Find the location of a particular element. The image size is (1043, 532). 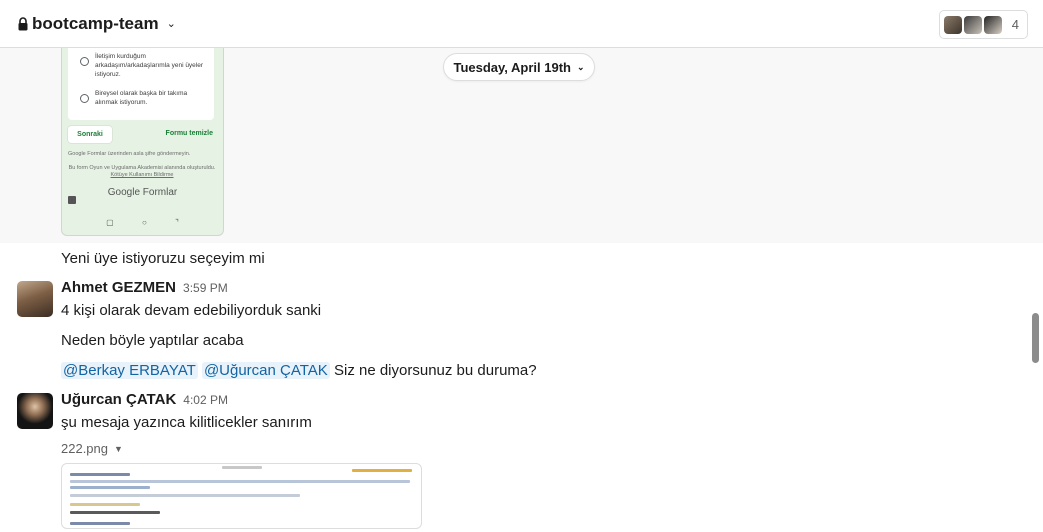

member-count: 4 is located at coordinates (1015, 24).